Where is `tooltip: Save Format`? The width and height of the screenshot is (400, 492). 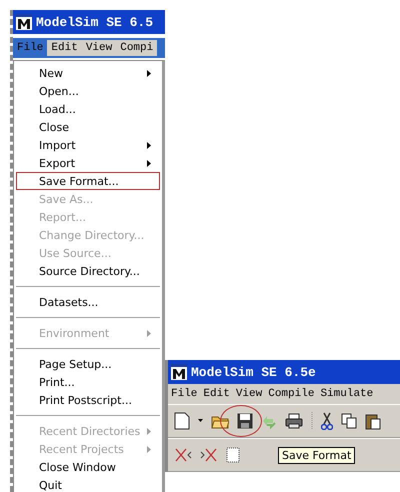 tooltip: Save Format is located at coordinates (317, 455).